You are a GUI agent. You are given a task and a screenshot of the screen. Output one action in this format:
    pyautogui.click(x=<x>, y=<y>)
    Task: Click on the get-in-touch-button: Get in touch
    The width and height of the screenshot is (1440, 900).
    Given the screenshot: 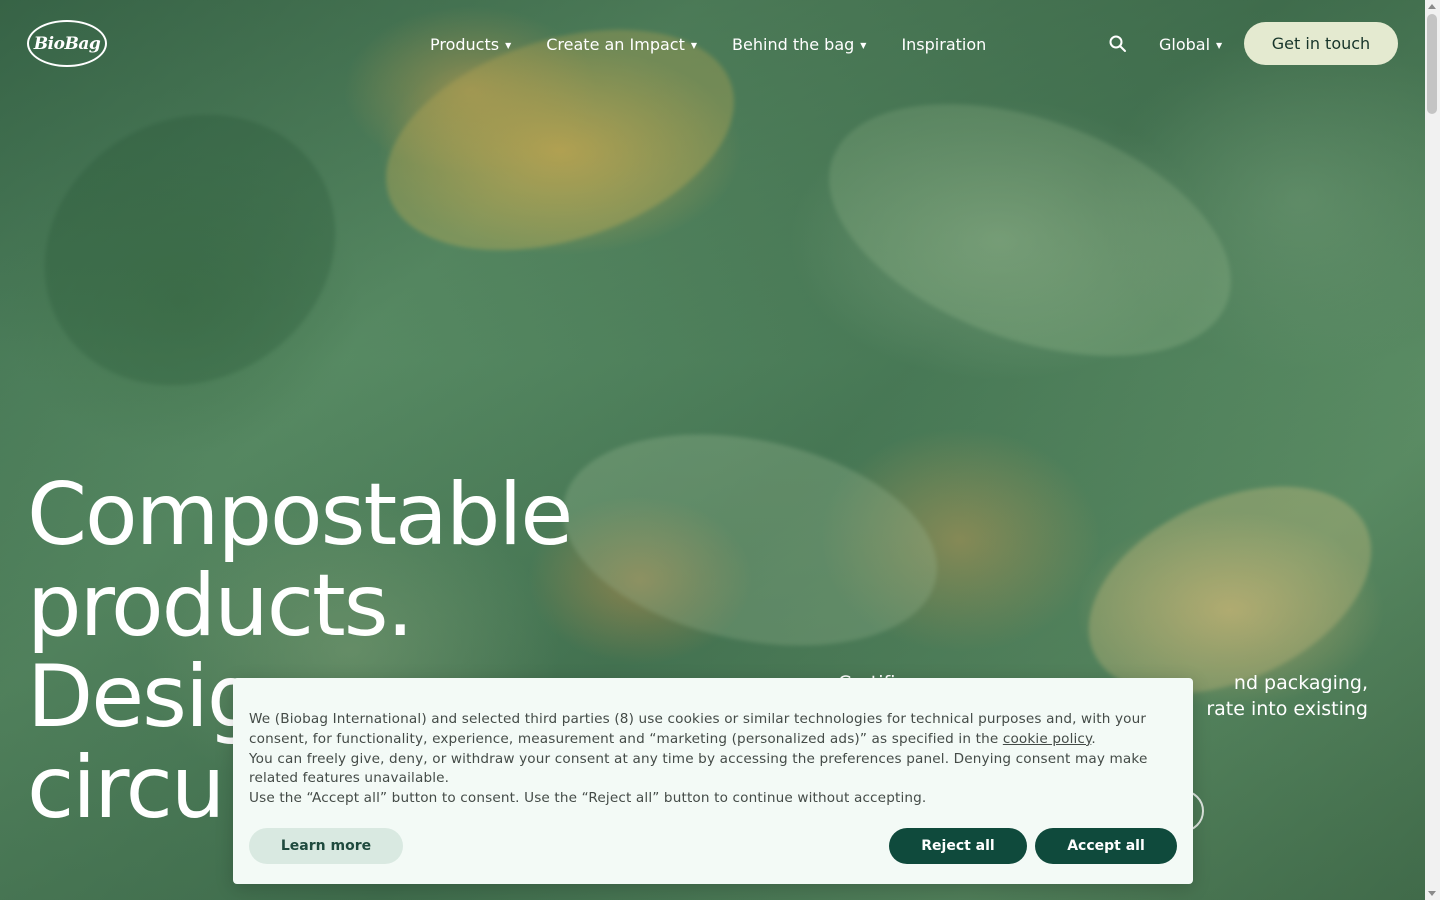 What is the action you would take?
    pyautogui.click(x=1321, y=43)
    